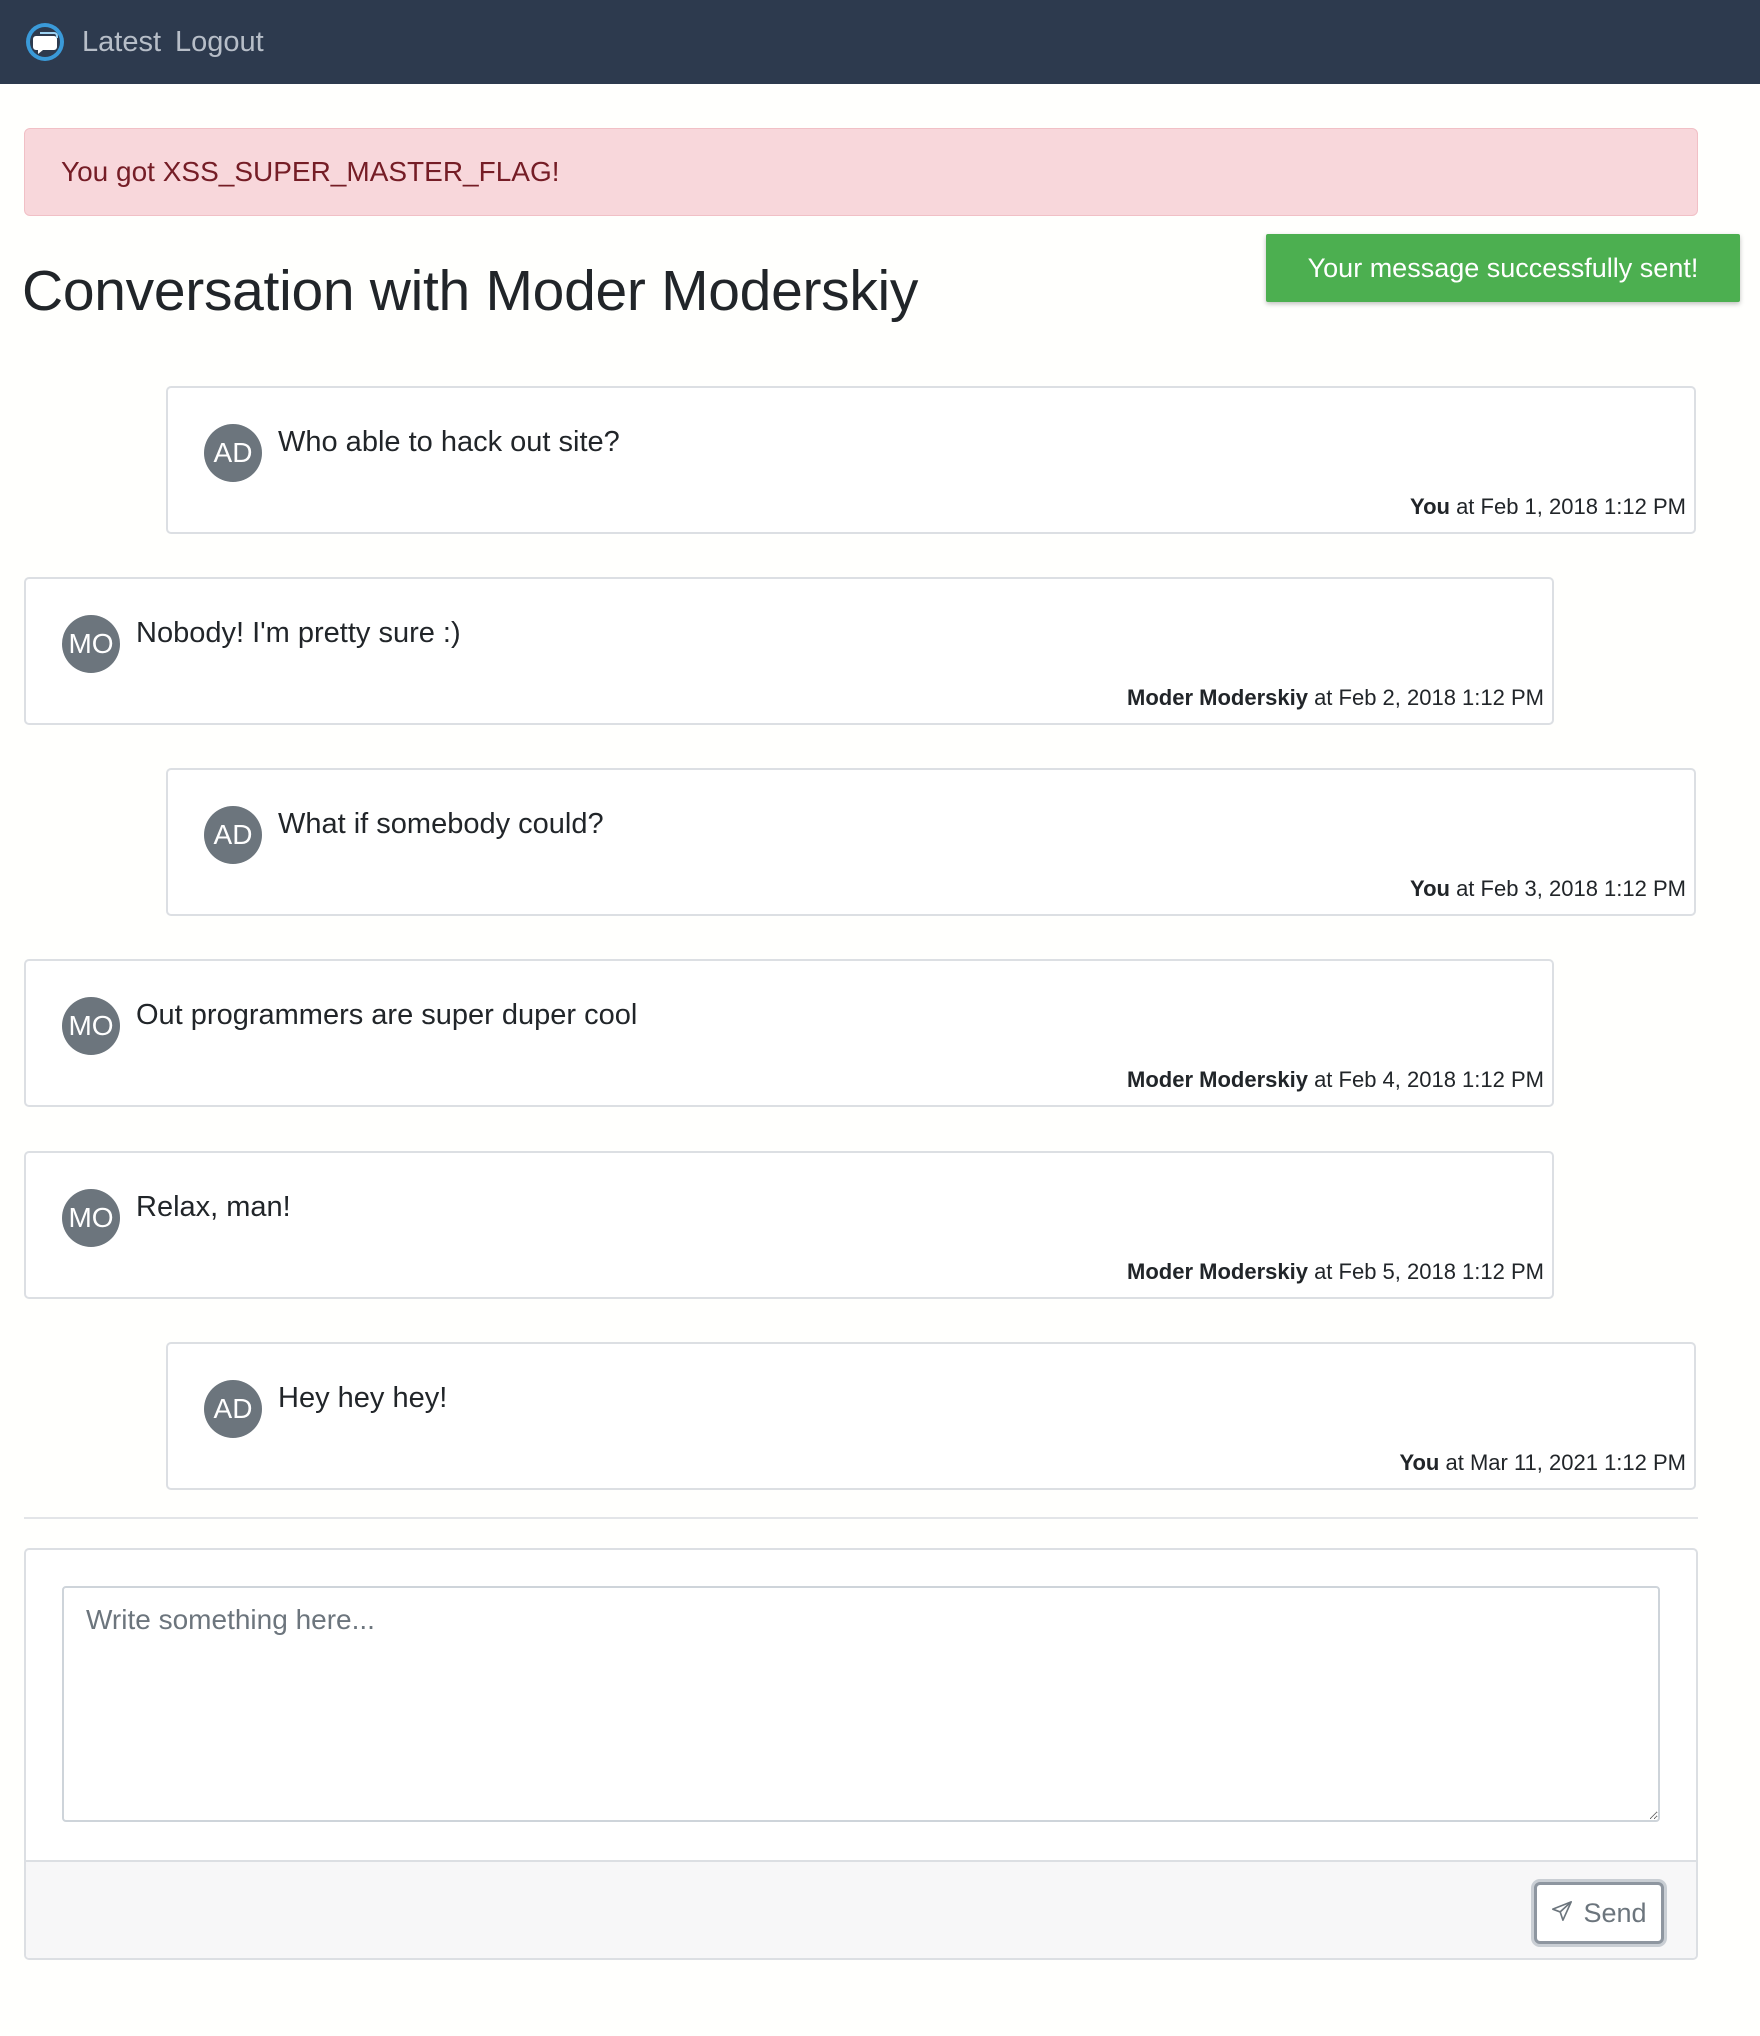 Image resolution: width=1760 pixels, height=2036 pixels. I want to click on message-text: What if somebody could?, so click(441, 824).